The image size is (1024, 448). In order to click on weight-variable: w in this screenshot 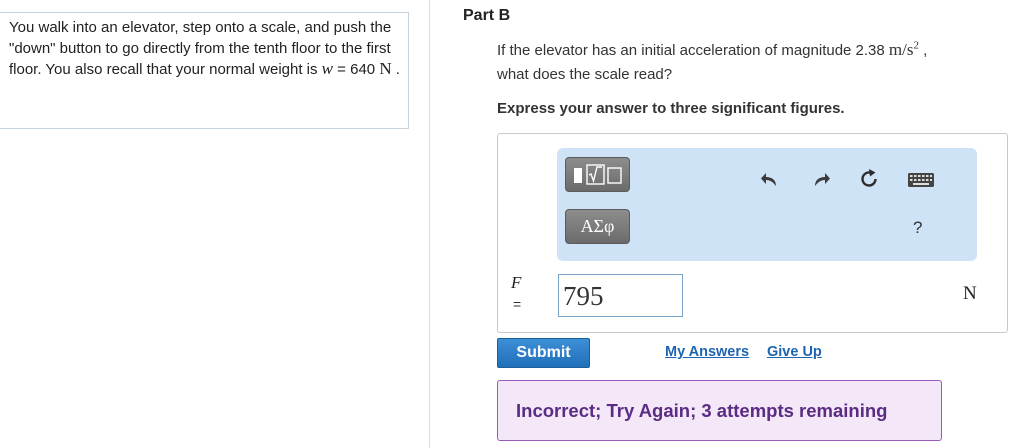, I will do `click(327, 68)`.